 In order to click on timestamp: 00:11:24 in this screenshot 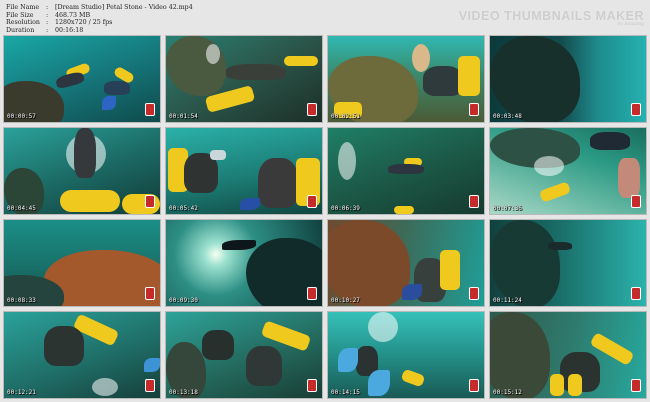, I will do `click(507, 300)`.